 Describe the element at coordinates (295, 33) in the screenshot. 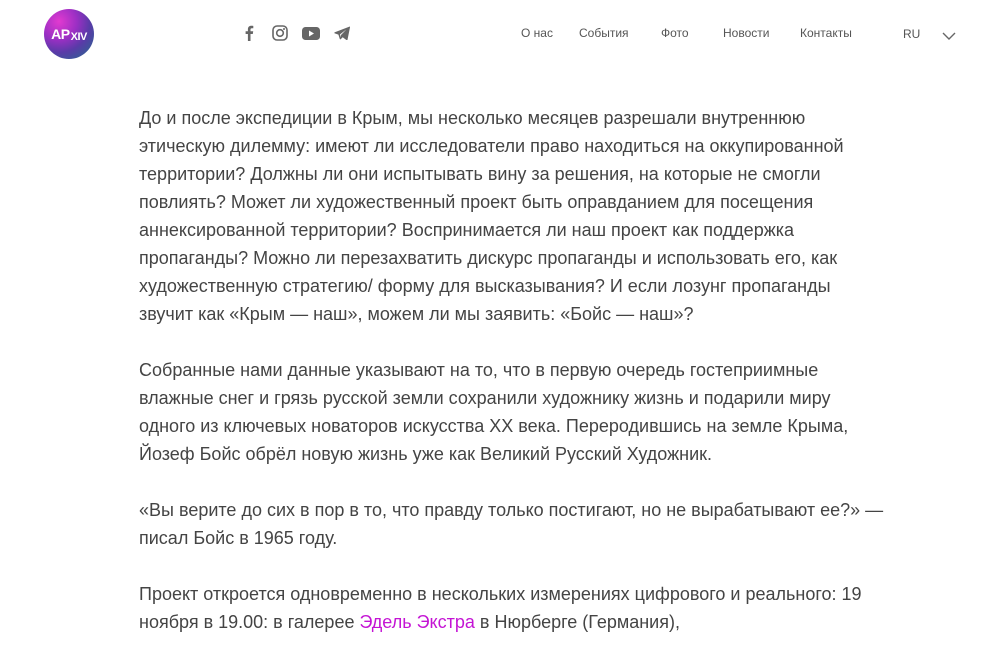

I see `social-links` at that location.